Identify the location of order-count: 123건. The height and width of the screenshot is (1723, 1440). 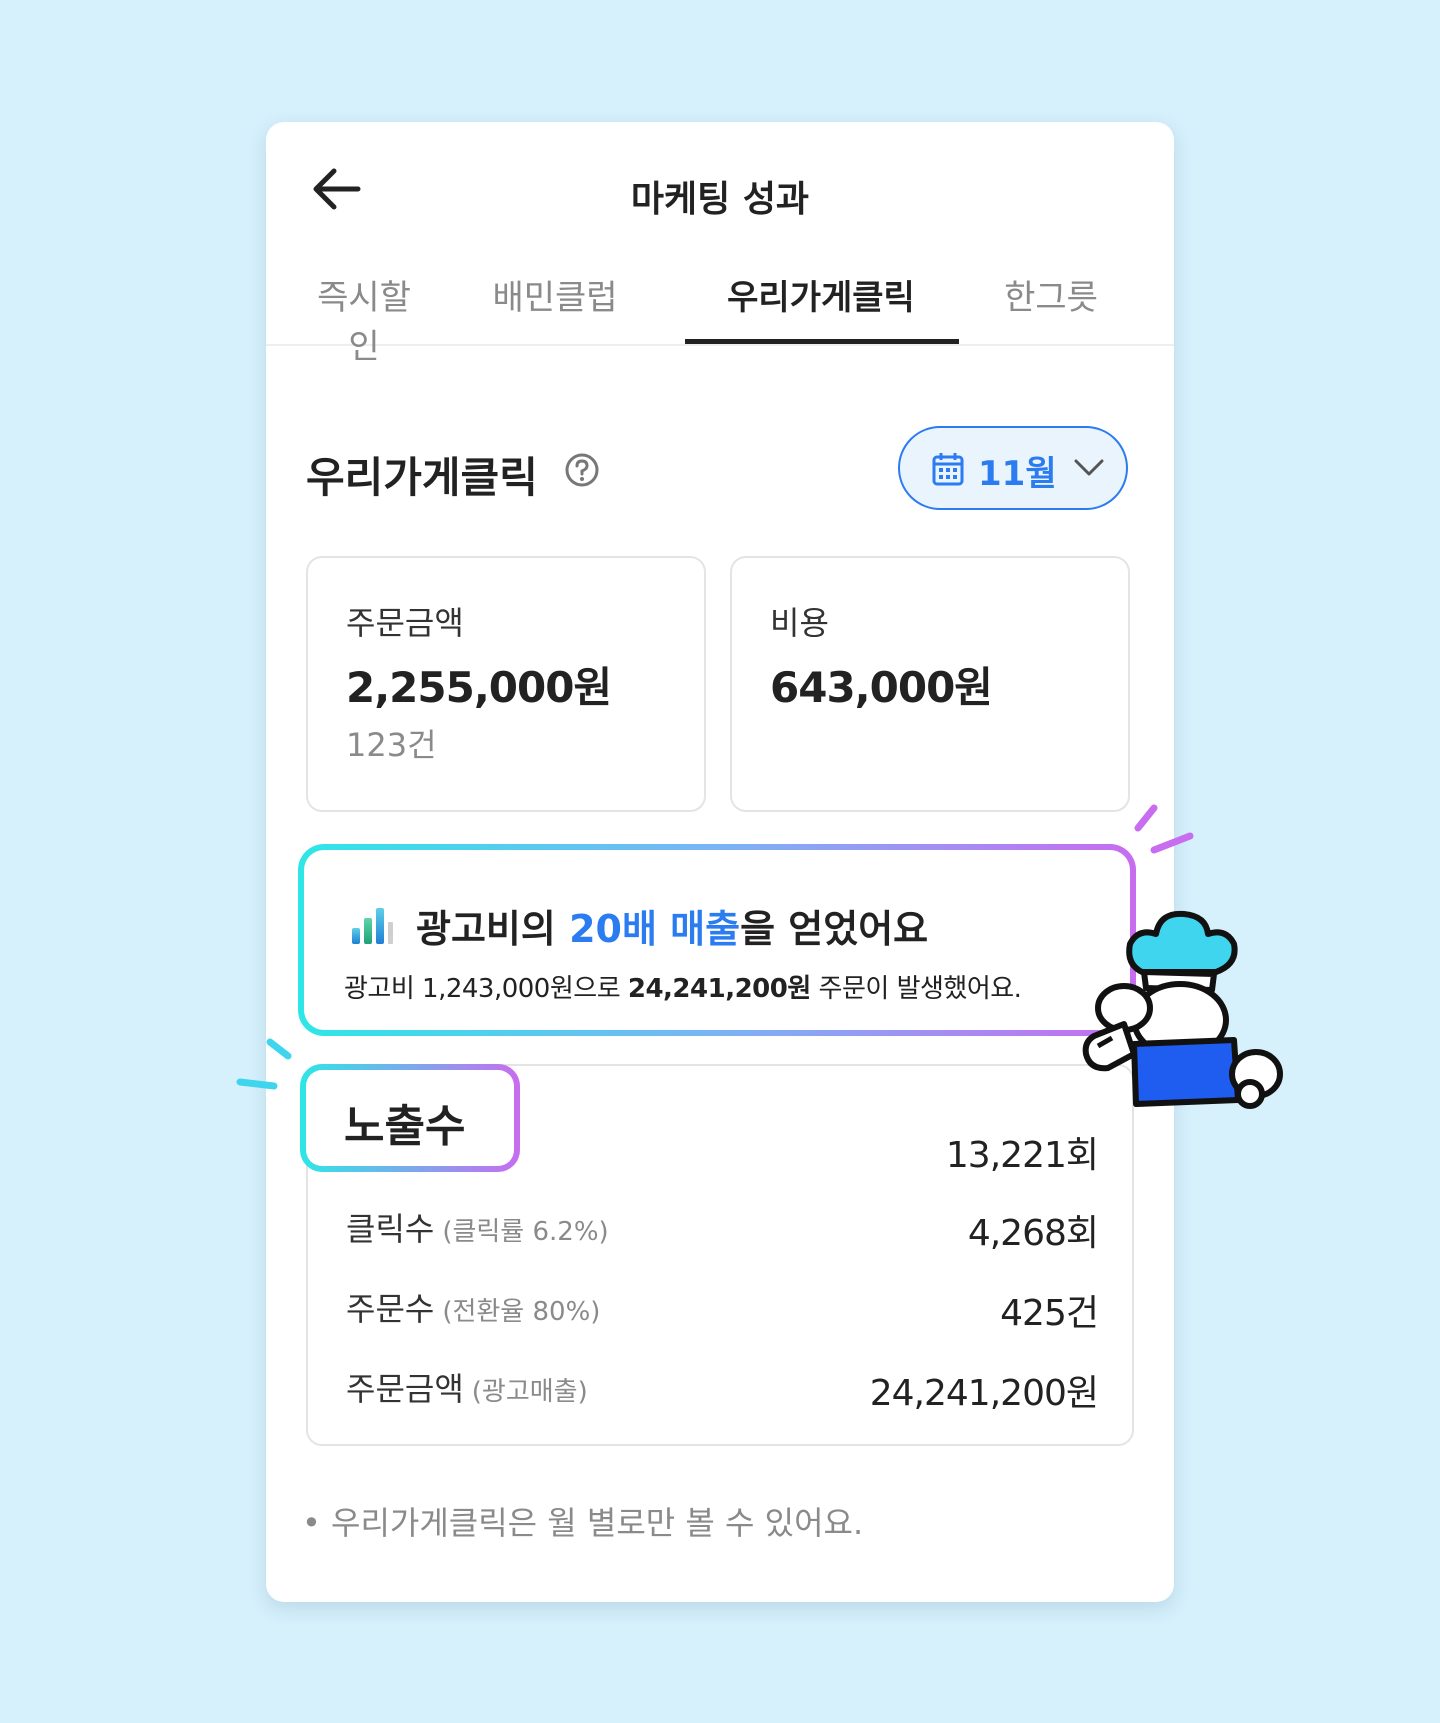
(391, 745).